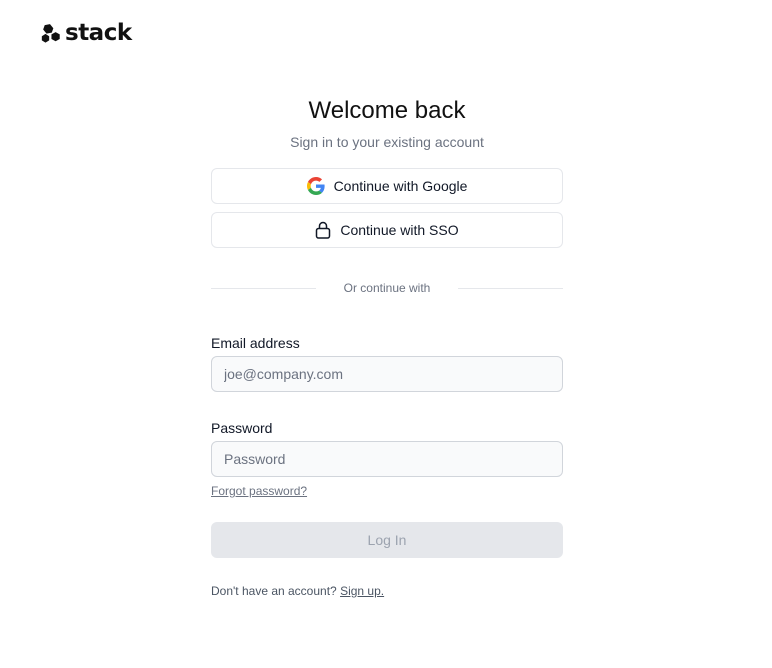  Describe the element at coordinates (263, 288) in the screenshot. I see `divider-line-left` at that location.